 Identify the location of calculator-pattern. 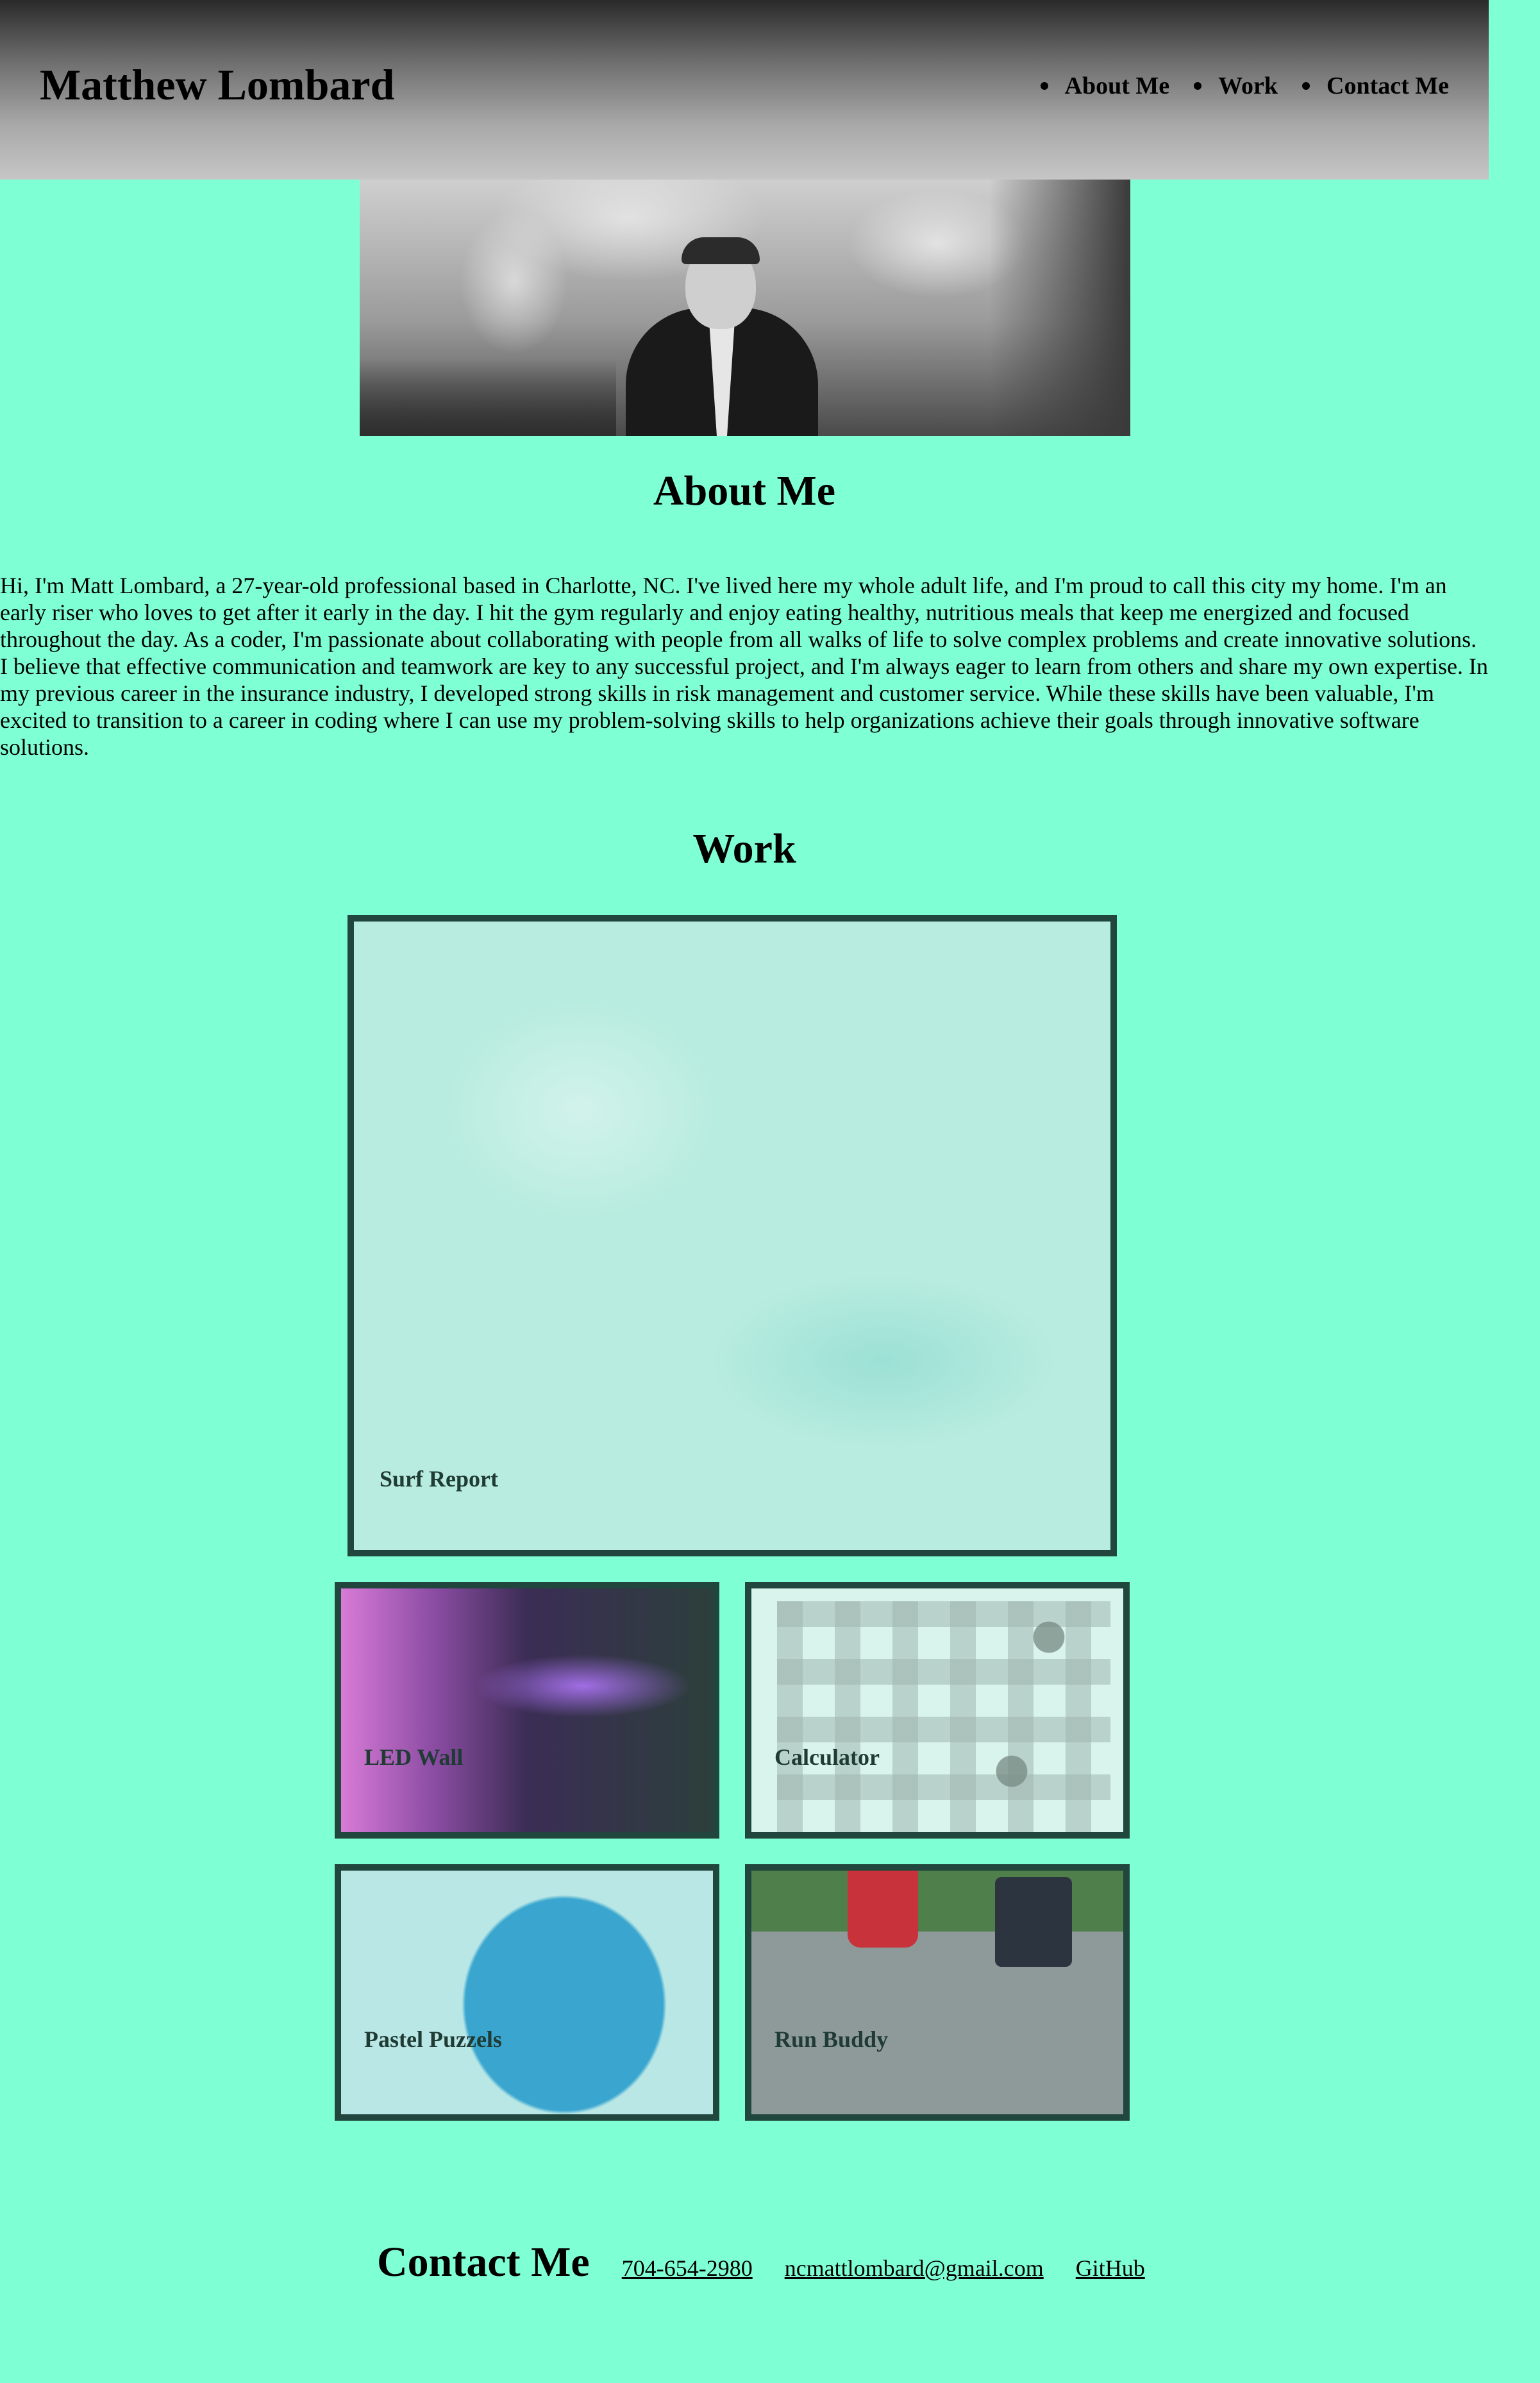
(943, 1716).